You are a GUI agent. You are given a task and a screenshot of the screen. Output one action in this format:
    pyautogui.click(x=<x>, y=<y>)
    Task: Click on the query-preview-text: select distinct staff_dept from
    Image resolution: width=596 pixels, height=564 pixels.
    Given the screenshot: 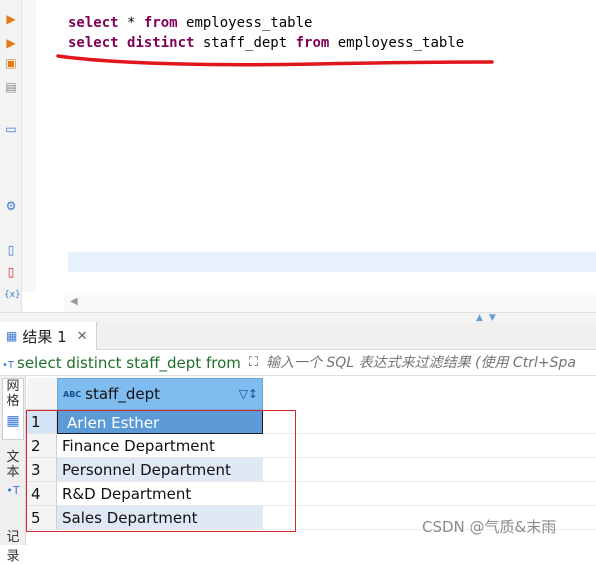 What is the action you would take?
    pyautogui.click(x=129, y=362)
    